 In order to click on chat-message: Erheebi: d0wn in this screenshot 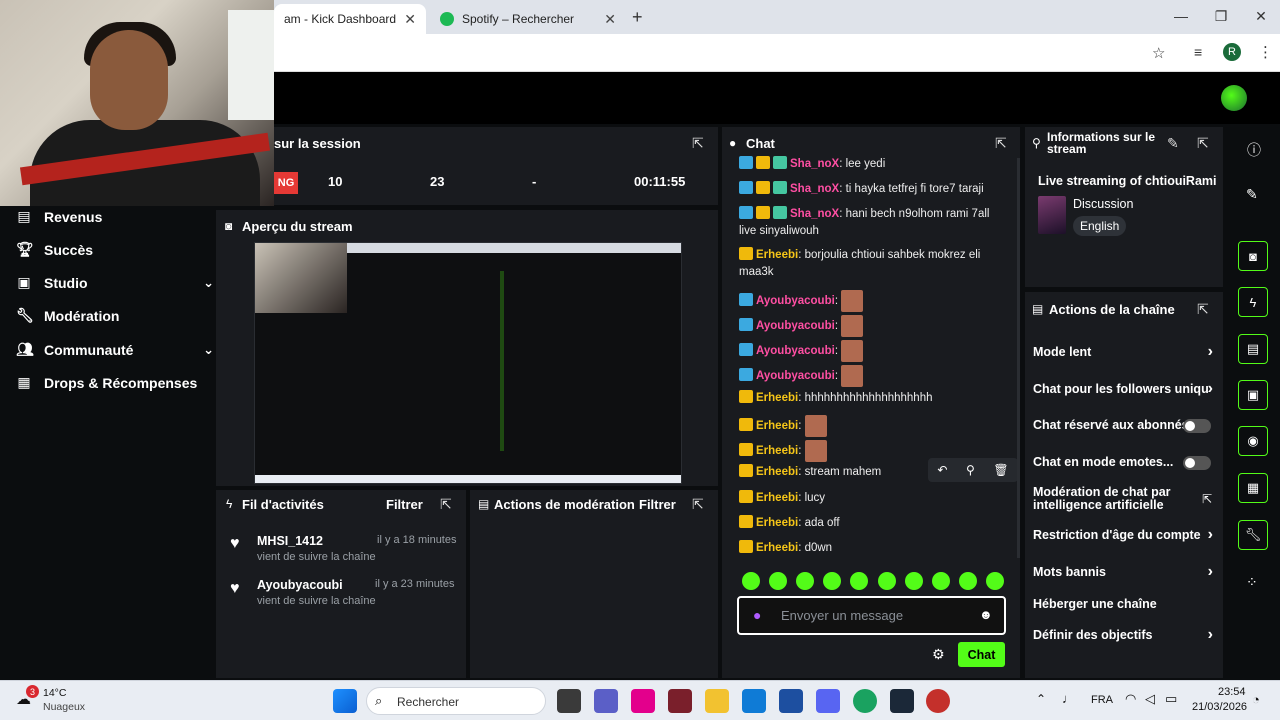, I will do `click(874, 548)`.